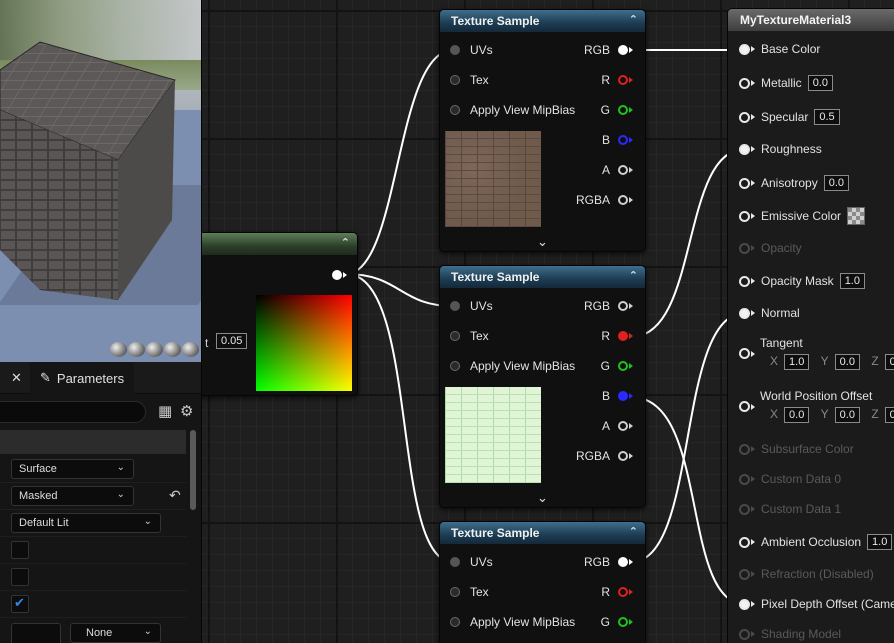 Image resolution: width=894 pixels, height=643 pixels. I want to click on table-icon: ▦, so click(165, 411).